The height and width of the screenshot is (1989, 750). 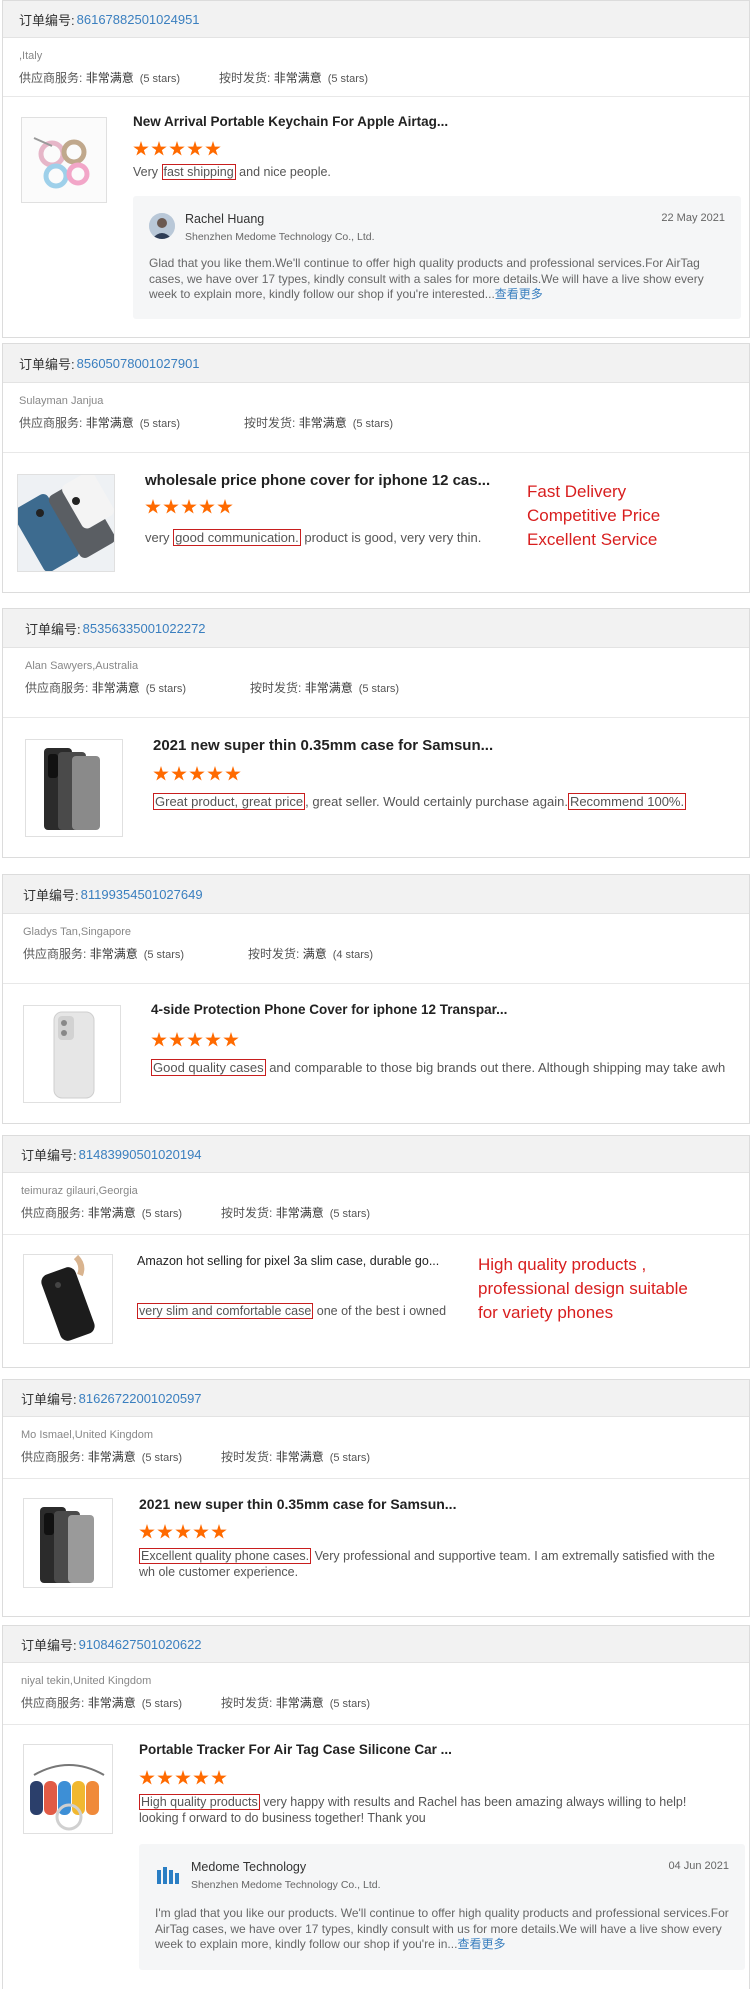 What do you see at coordinates (31, 56) in the screenshot?
I see `buyer-location: ,Italy` at bounding box center [31, 56].